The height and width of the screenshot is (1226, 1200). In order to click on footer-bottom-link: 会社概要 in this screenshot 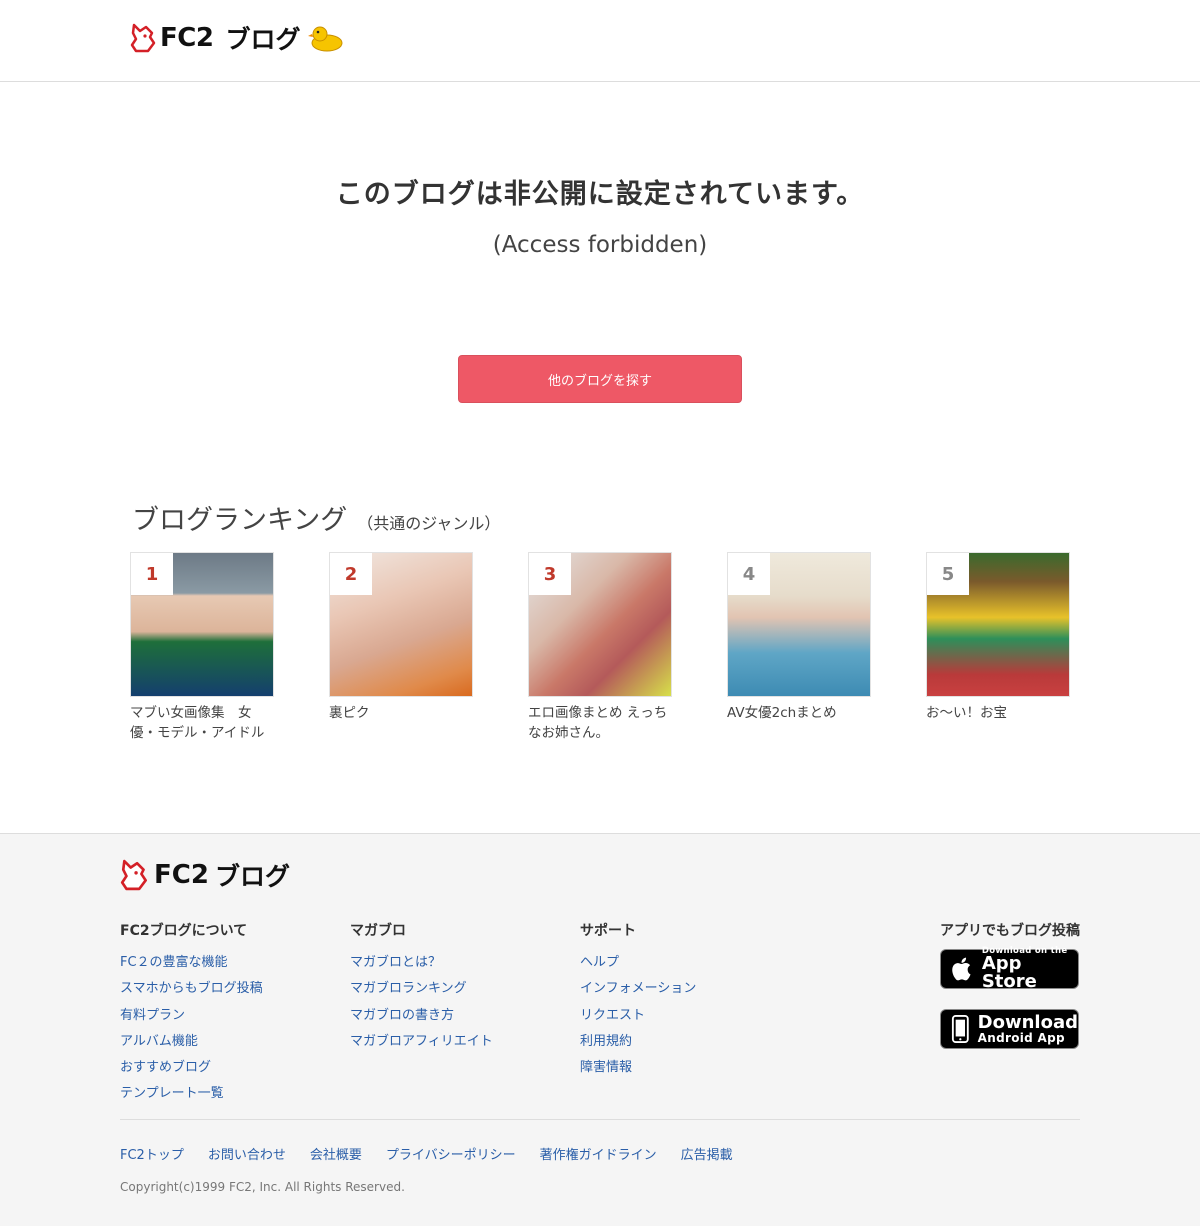, I will do `click(336, 1153)`.